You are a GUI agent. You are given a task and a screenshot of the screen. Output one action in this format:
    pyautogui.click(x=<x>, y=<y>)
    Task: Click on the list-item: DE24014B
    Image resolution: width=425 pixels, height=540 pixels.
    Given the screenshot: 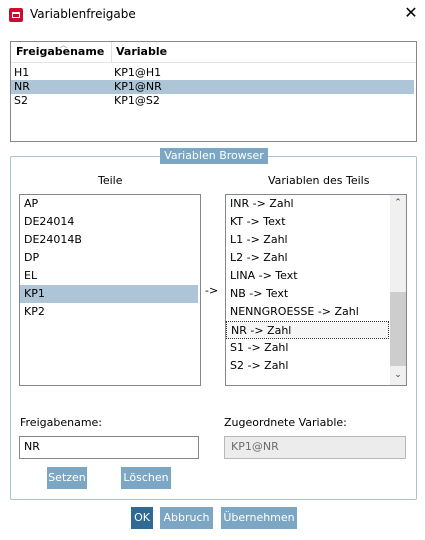 What is the action you would take?
    pyautogui.click(x=109, y=240)
    